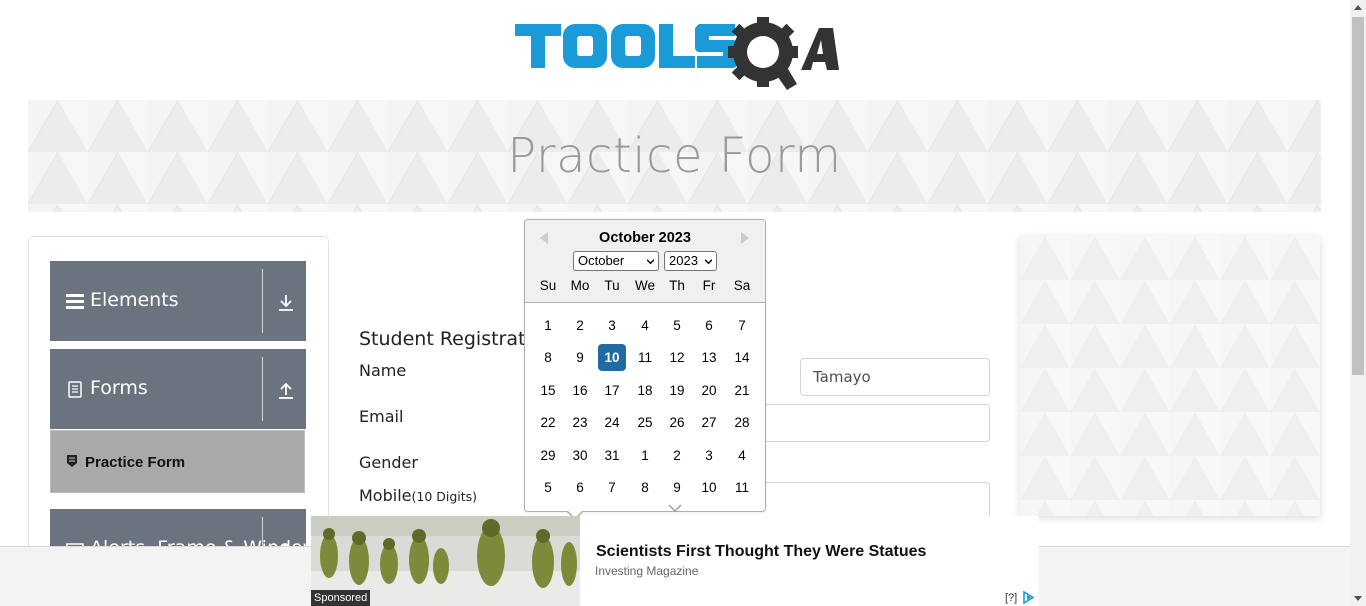 The width and height of the screenshot is (1366, 606). I want to click on weekday-header: Mo, so click(580, 285).